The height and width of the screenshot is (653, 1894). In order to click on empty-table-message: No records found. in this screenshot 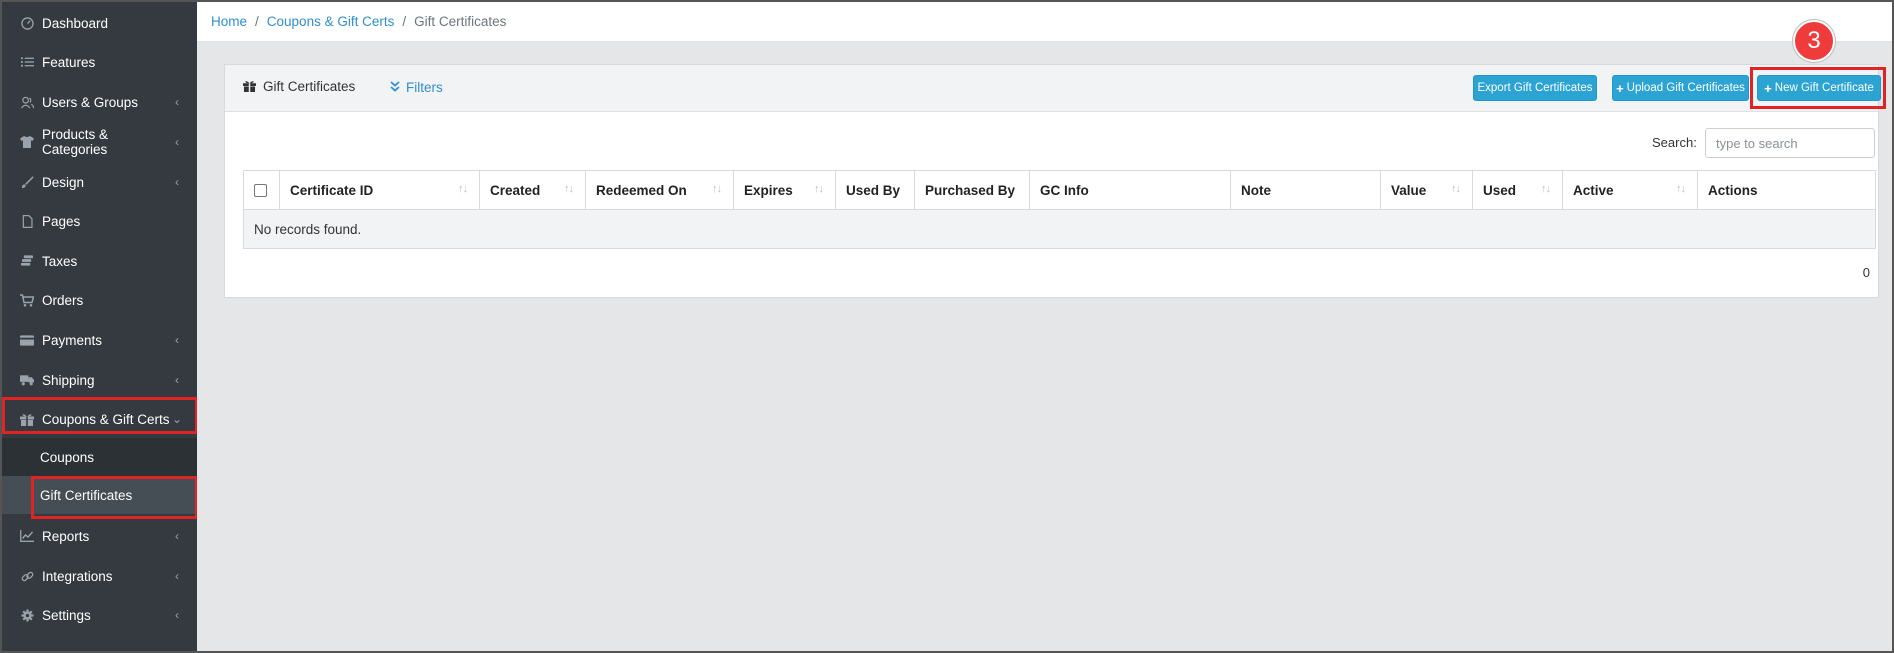, I will do `click(1059, 229)`.